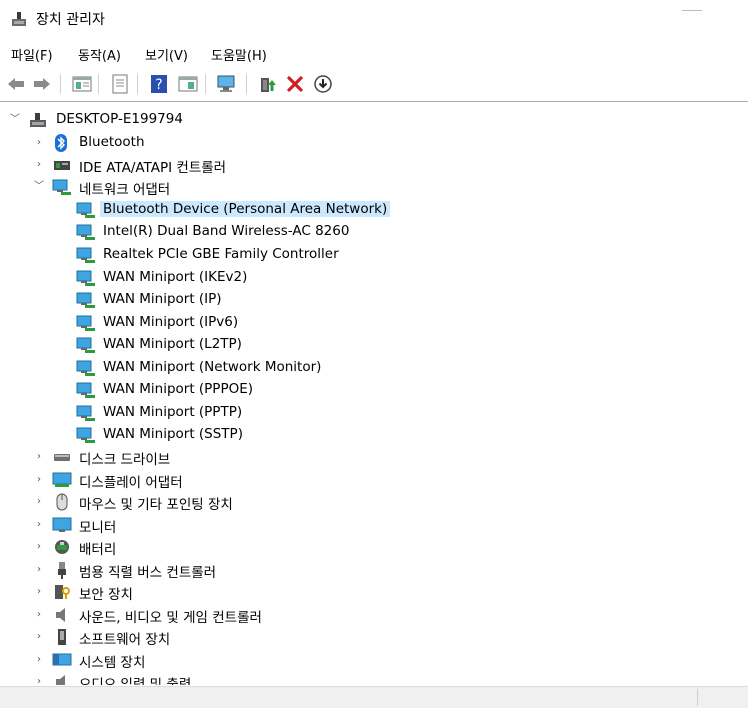 The width and height of the screenshot is (748, 708). What do you see at coordinates (374, 255) in the screenshot?
I see `tree-item-realtek: Realtek PCIe GBE Family Controller` at bounding box center [374, 255].